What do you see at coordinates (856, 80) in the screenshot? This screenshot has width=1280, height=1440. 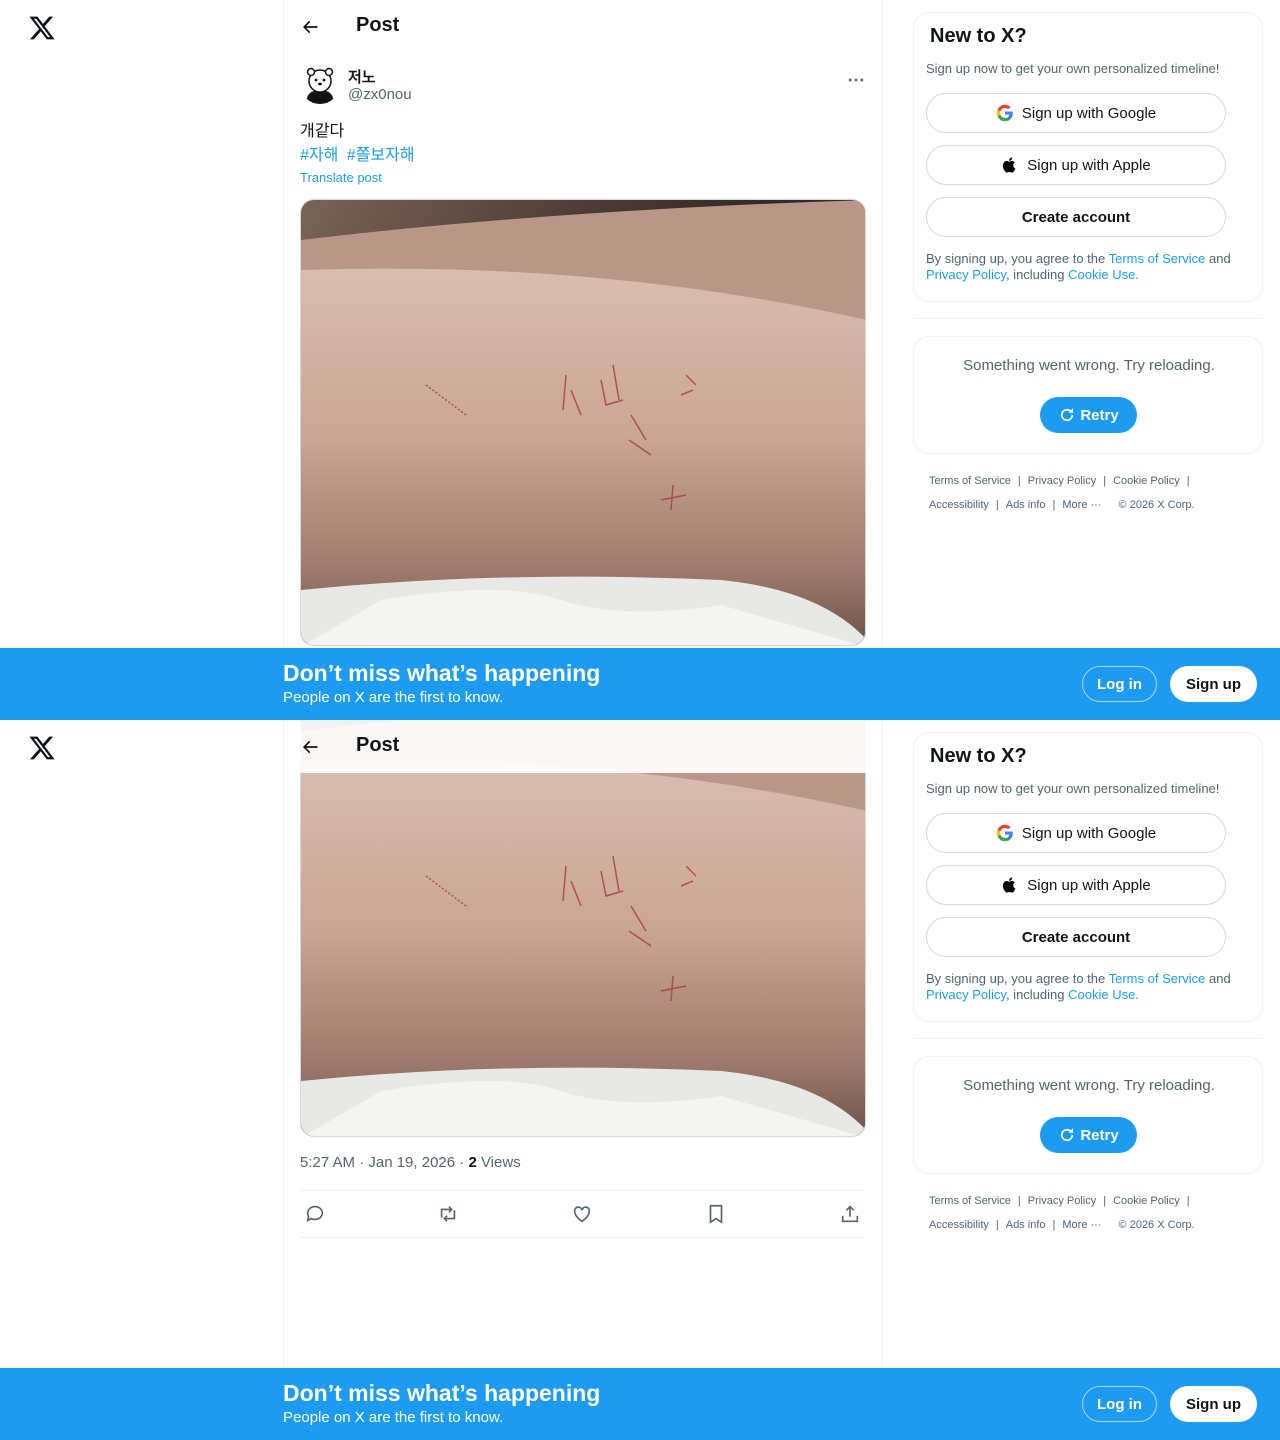 I see `more-options-icon` at bounding box center [856, 80].